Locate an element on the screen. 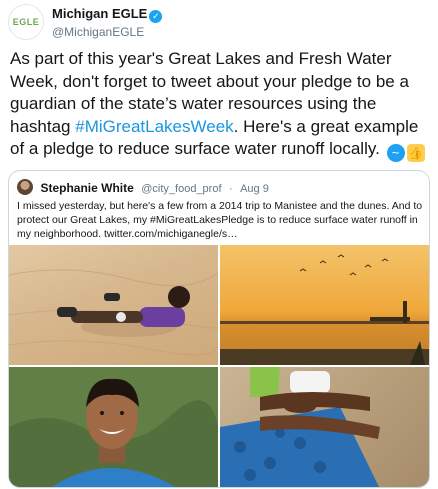  thumbs-up-emoji-icon: 👍 is located at coordinates (415, 153).